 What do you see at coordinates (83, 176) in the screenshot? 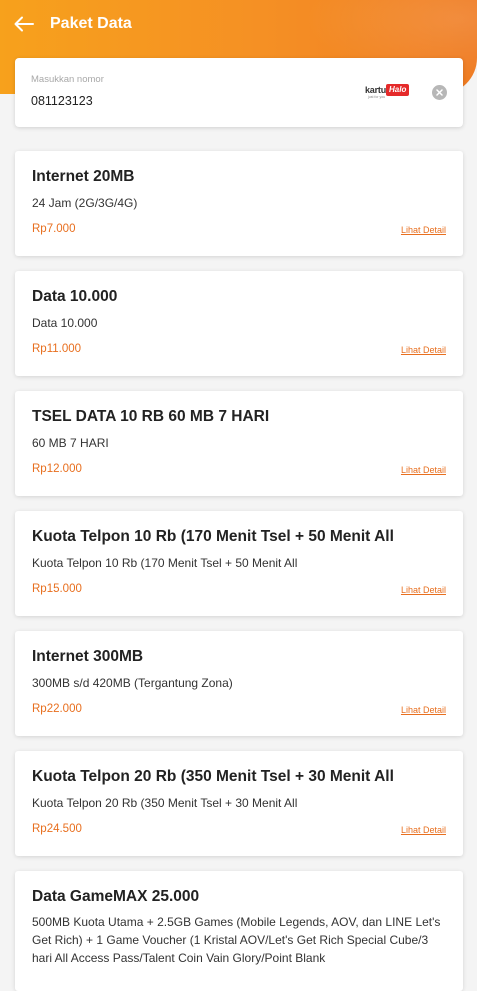
I see `package-title: Internet 20MB` at bounding box center [83, 176].